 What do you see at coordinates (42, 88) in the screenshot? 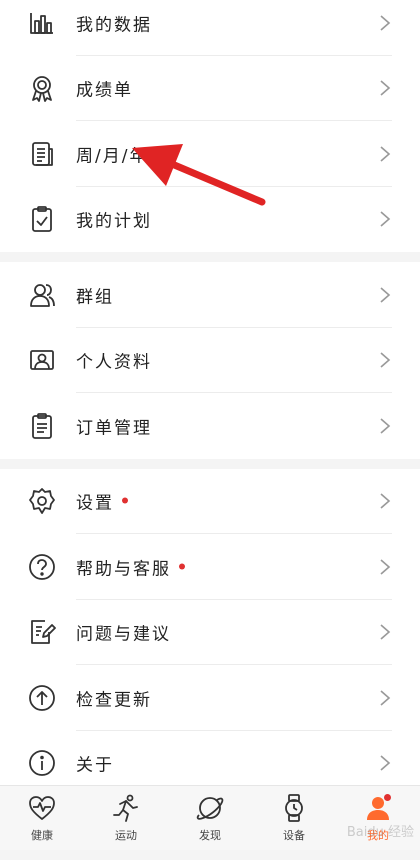
I see `medal-icon` at bounding box center [42, 88].